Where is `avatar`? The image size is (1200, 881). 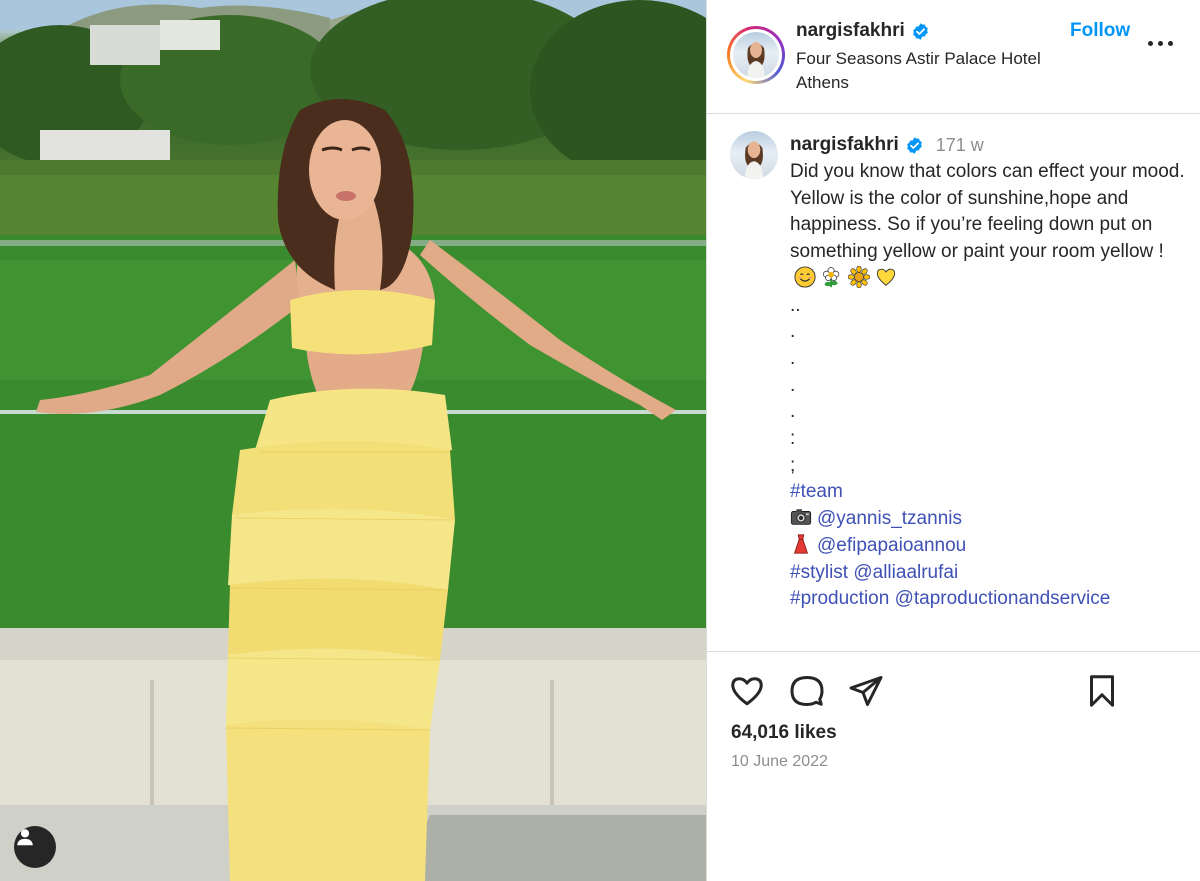 avatar is located at coordinates (756, 55).